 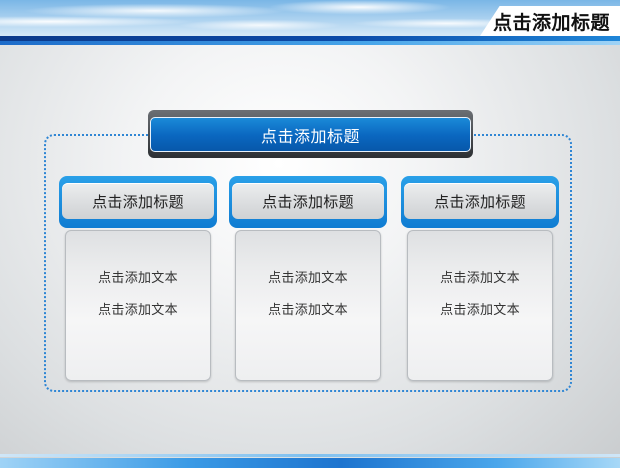 I want to click on content-box-3: 点击添加文本 点击添加文本, so click(x=480, y=305).